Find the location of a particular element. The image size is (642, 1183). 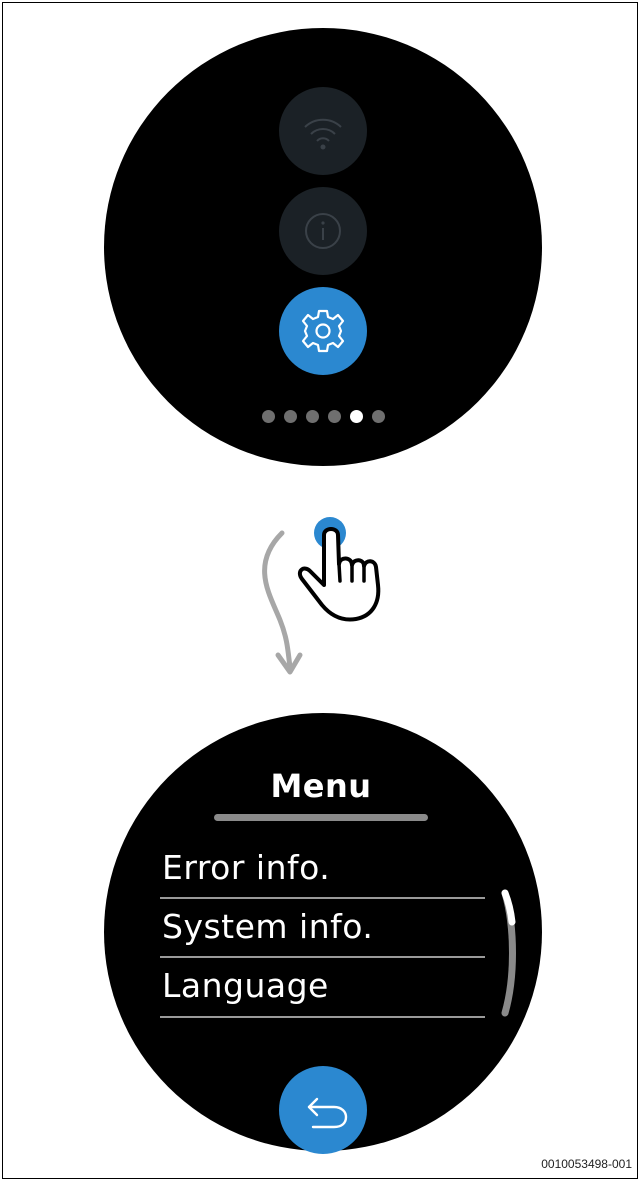

menu-item-error-info: Error info. is located at coordinates (246, 867).